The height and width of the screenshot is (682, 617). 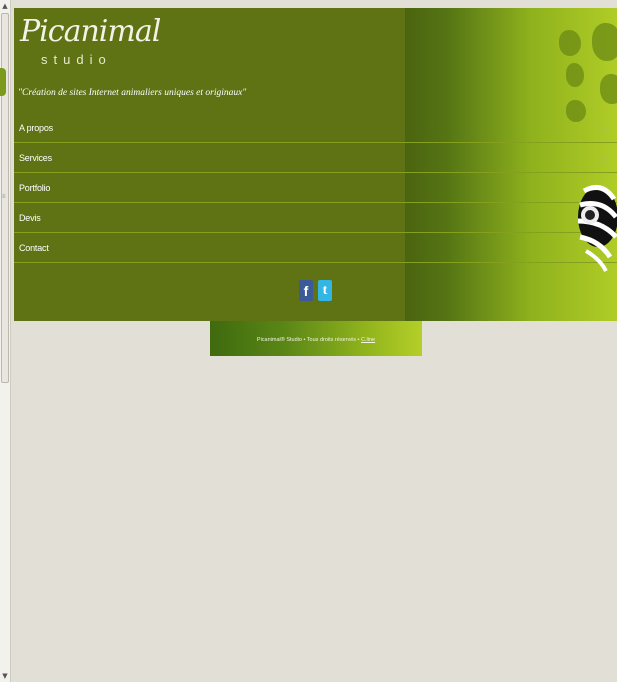 What do you see at coordinates (5, 676) in the screenshot?
I see `scroll-down-arrow-icon: ▼` at bounding box center [5, 676].